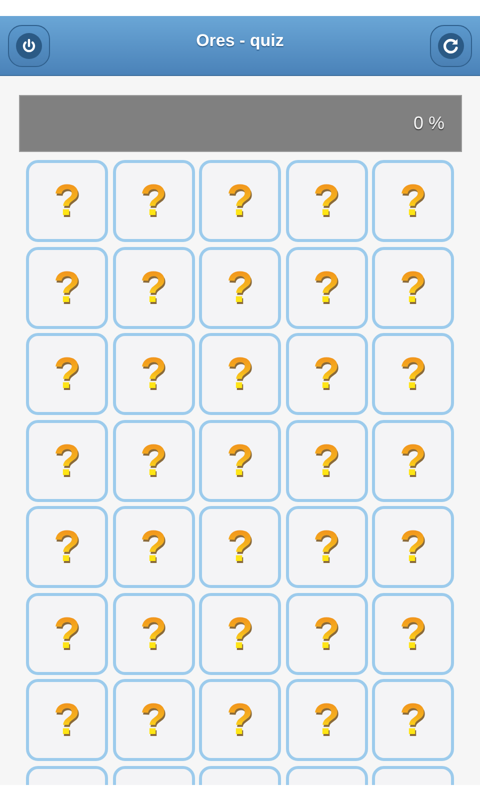  I want to click on refresh-button, so click(451, 45).